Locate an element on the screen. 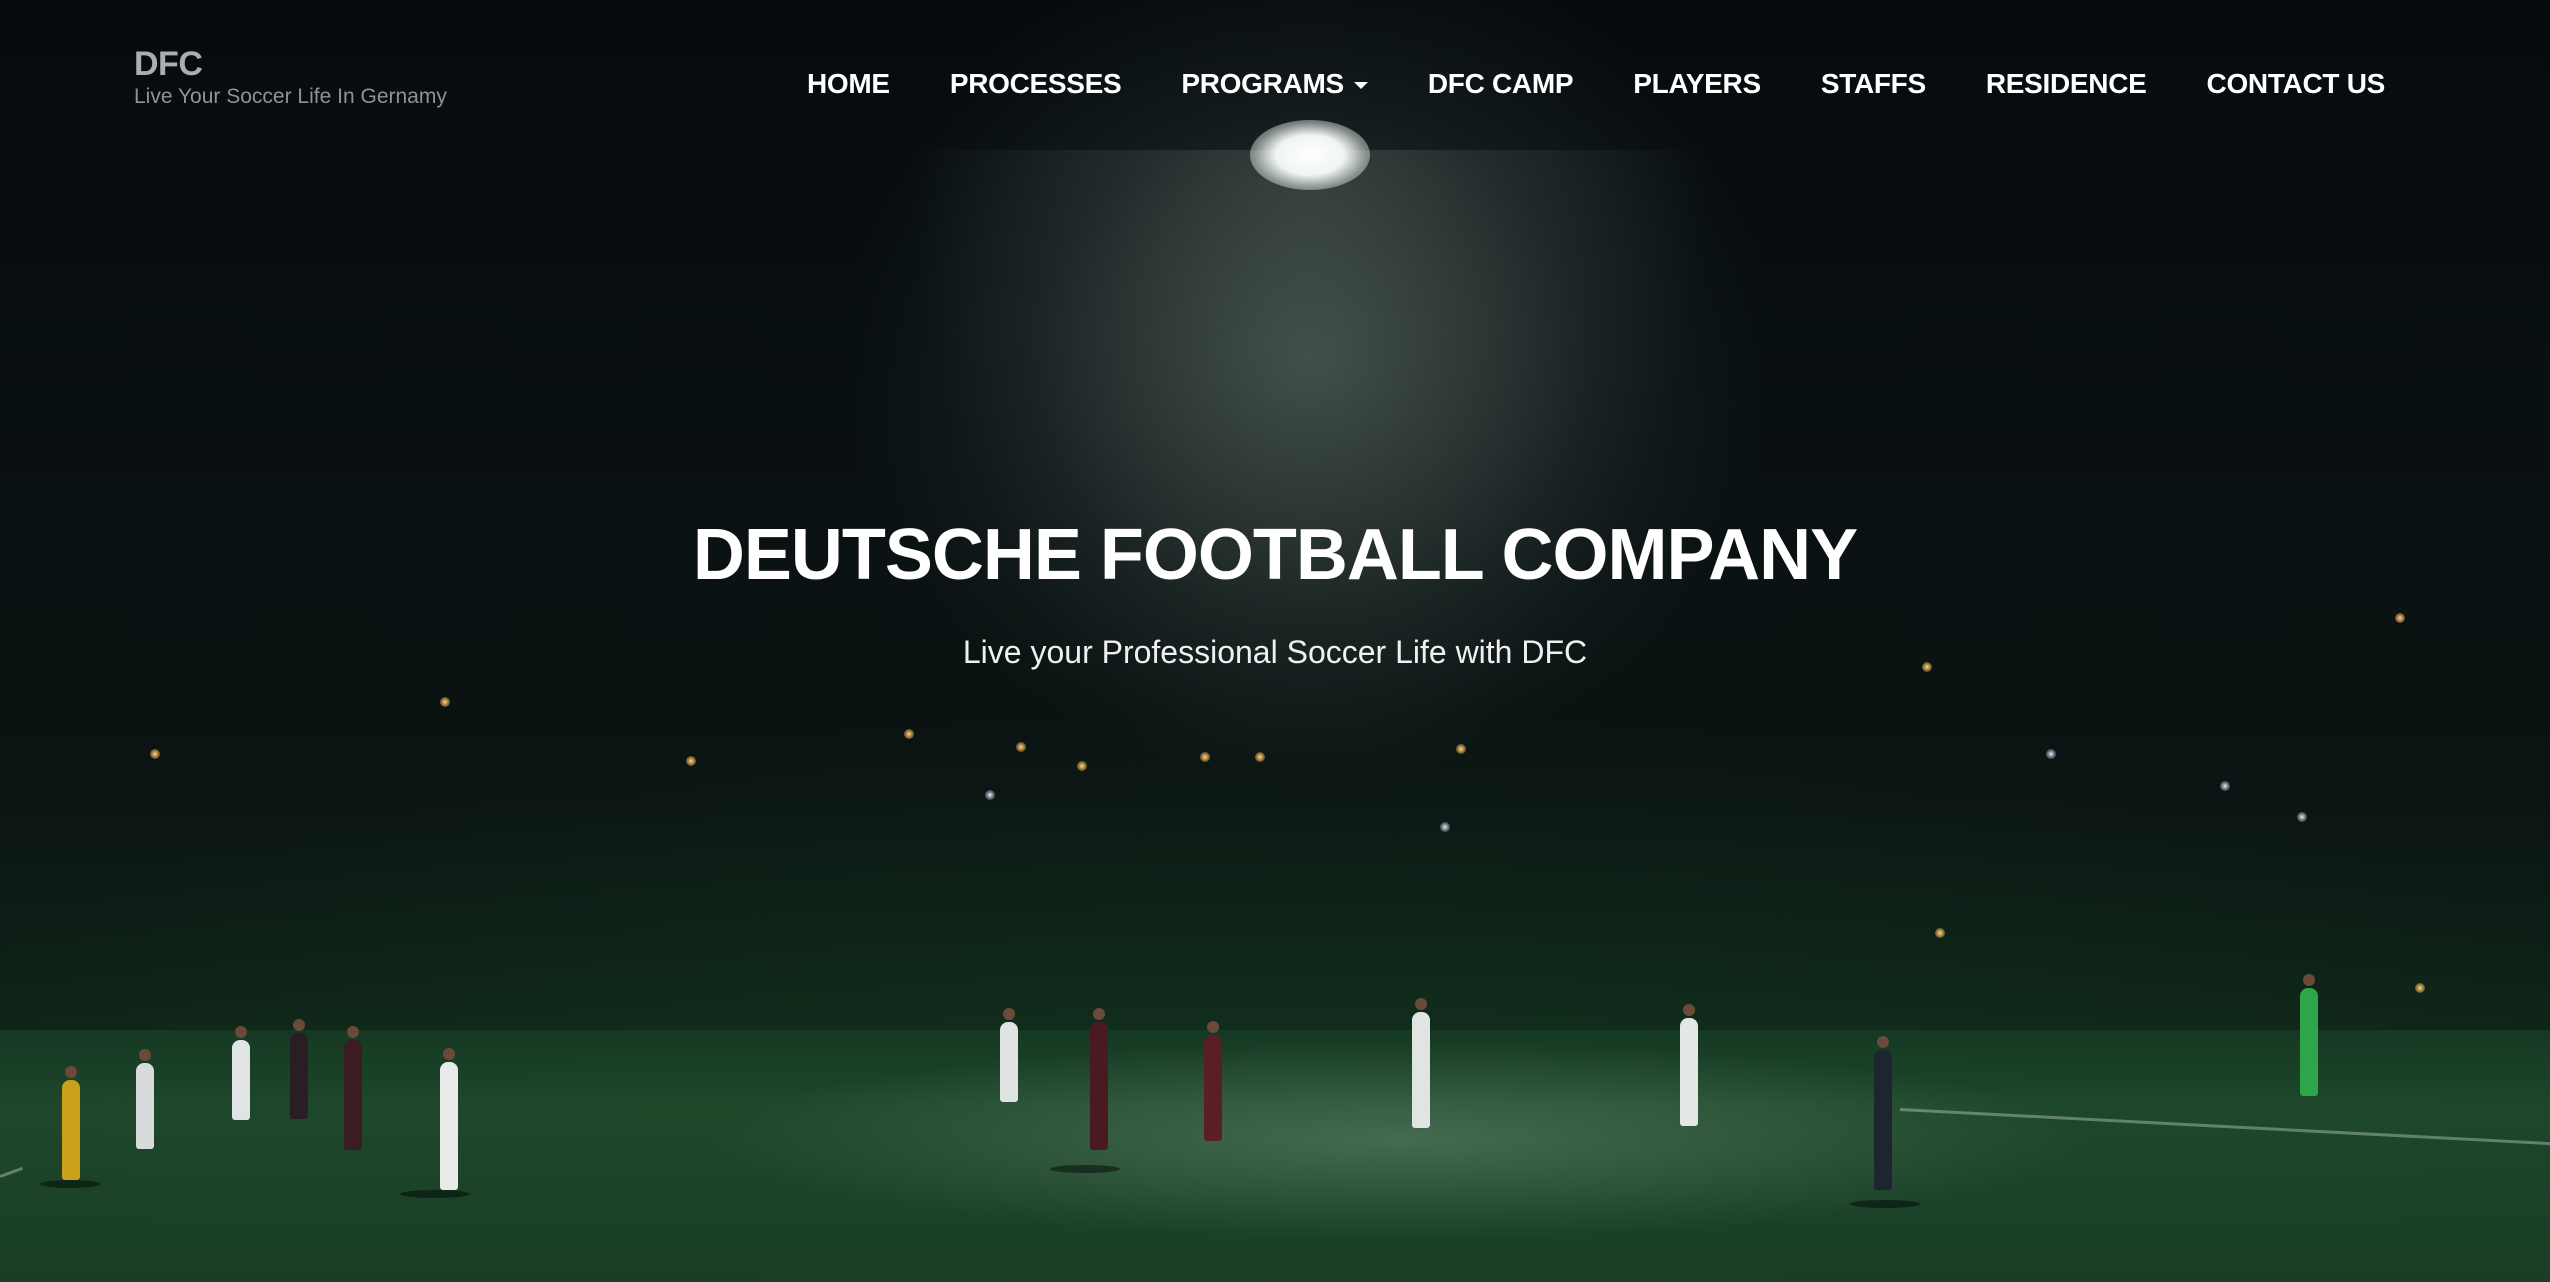 This screenshot has height=1282, width=2550. nav-item-label: PLAYERS is located at coordinates (1697, 83).